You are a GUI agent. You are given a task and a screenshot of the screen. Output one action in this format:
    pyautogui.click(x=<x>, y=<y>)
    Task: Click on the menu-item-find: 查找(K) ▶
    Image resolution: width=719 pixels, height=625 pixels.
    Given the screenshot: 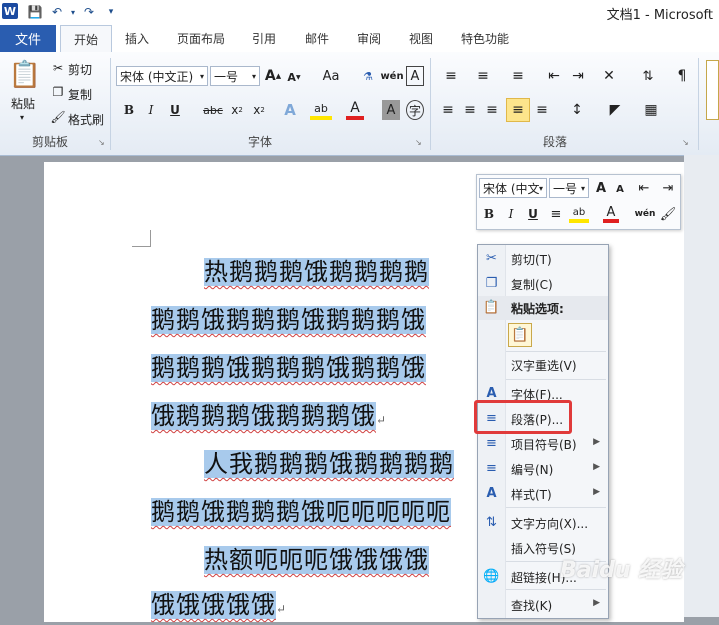 What is the action you would take?
    pyautogui.click(x=543, y=605)
    